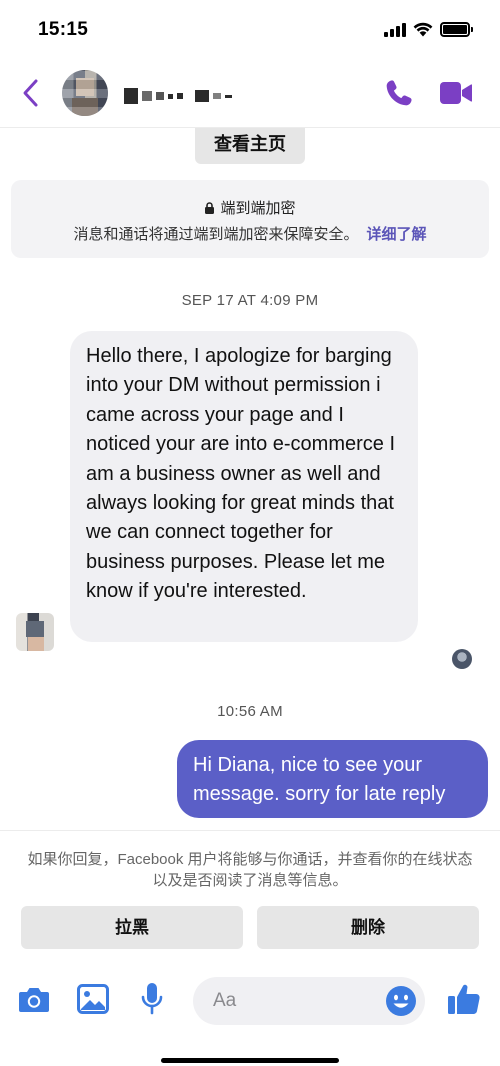 The image size is (500, 1066). Describe the element at coordinates (250, 300) in the screenshot. I see `message-timestamp: SEP 17 AT 4:09 PM` at that location.